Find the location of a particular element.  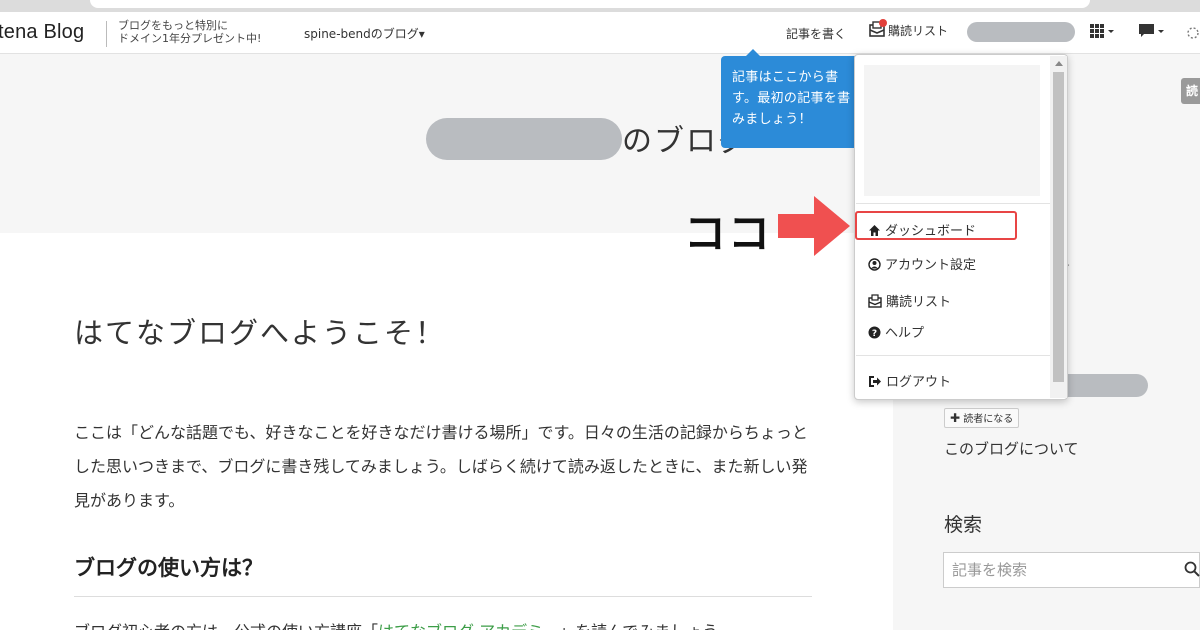

annotation-label: ココ is located at coordinates (728, 233).